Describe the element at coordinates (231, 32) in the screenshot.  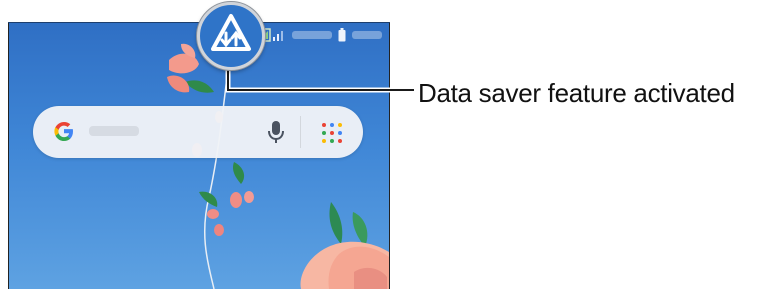
I see `data-saver-icon` at that location.